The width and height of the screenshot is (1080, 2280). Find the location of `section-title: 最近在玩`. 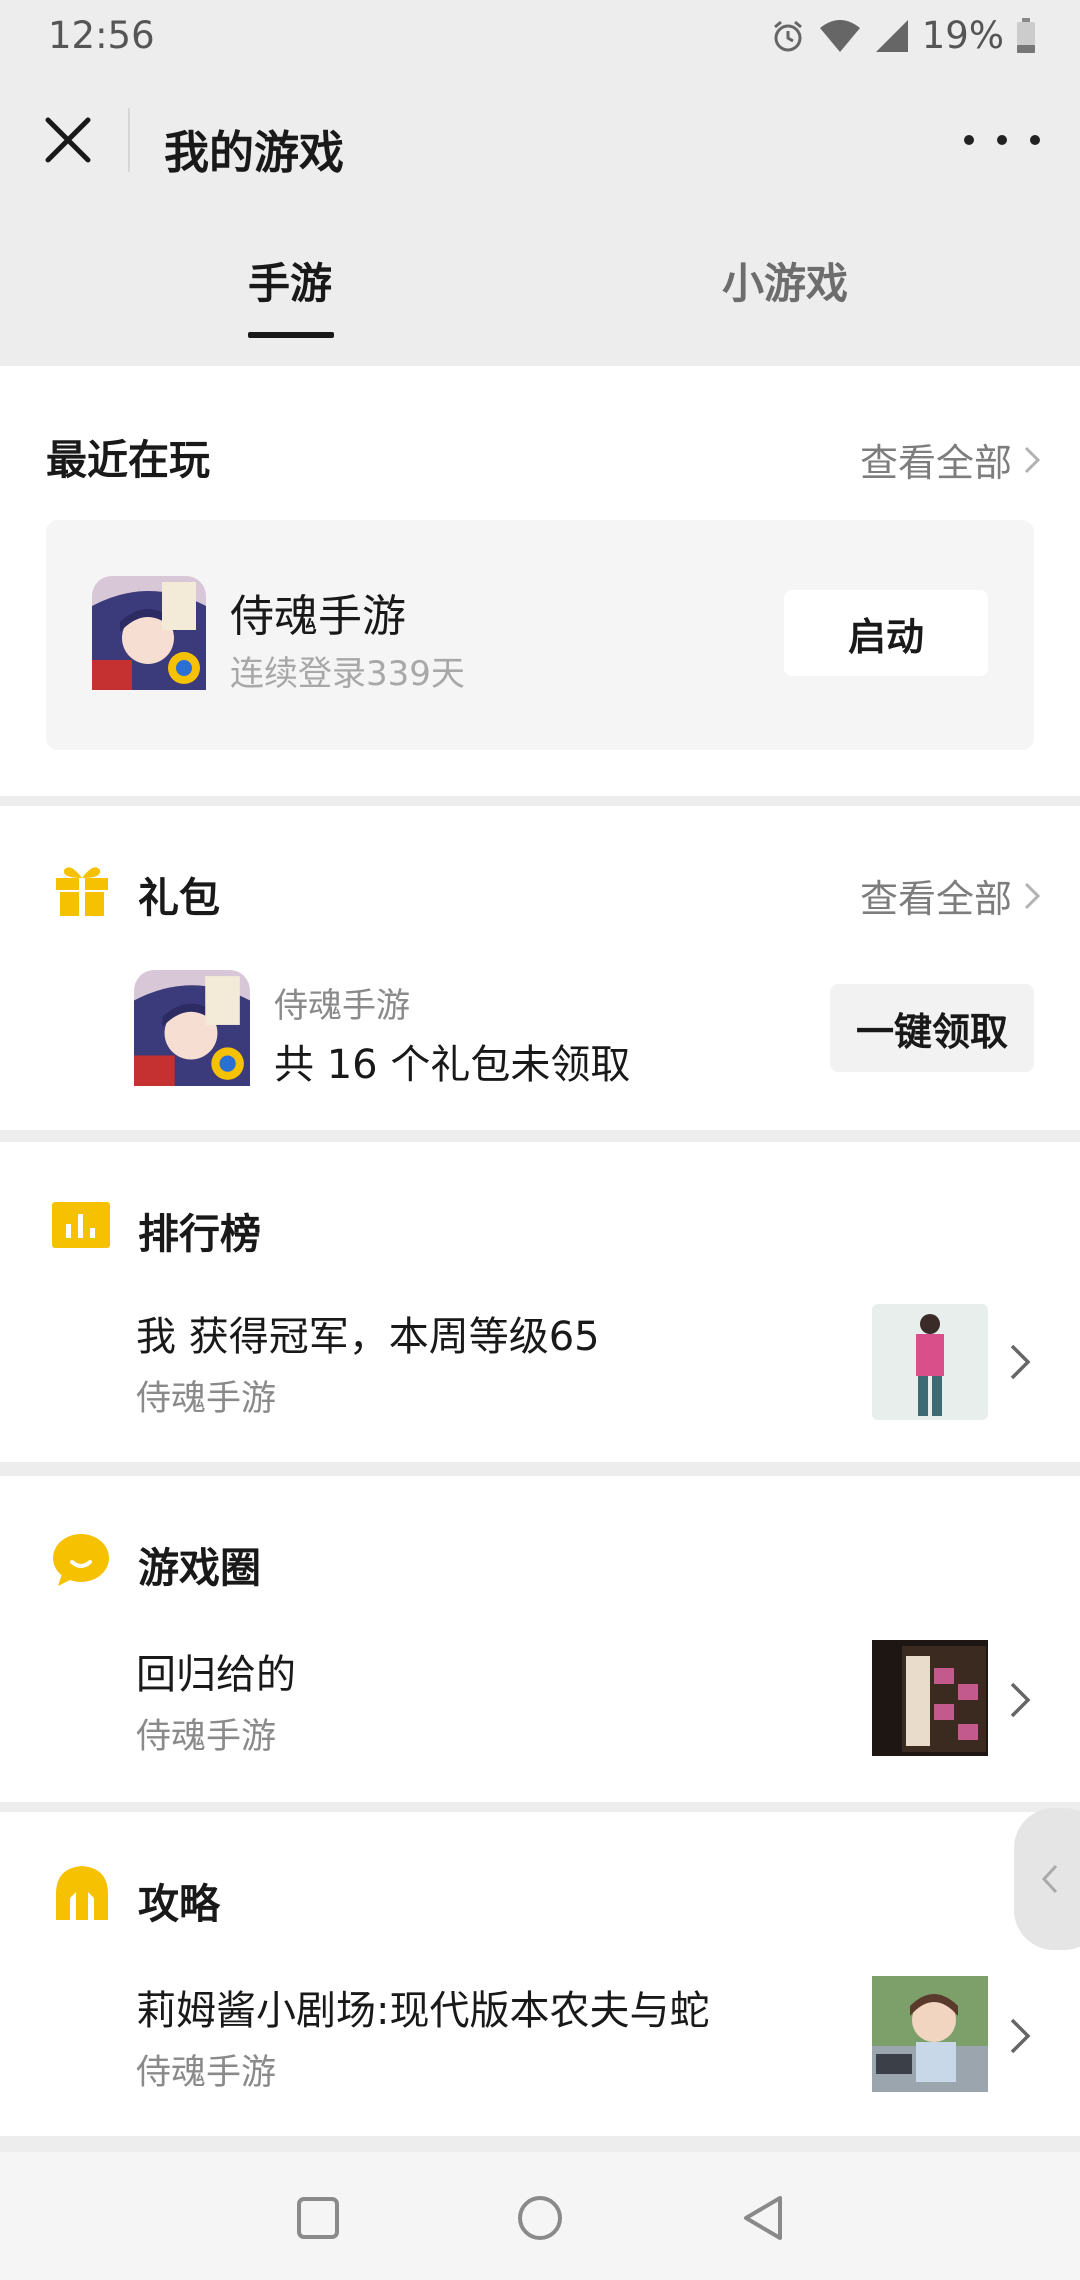

section-title: 最近在玩 is located at coordinates (128, 460).